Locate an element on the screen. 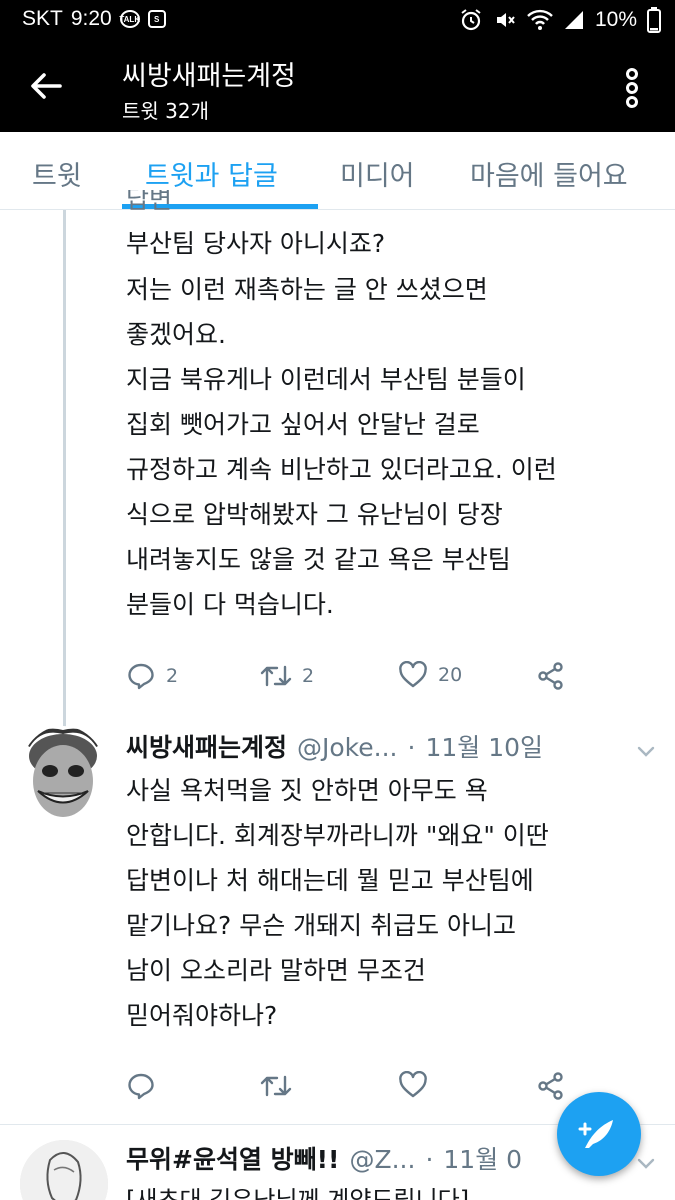 The height and width of the screenshot is (1200, 675). tweet-3-text: [새초대 김유난님께 계약드립니다] is located at coordinates (297, 1190).